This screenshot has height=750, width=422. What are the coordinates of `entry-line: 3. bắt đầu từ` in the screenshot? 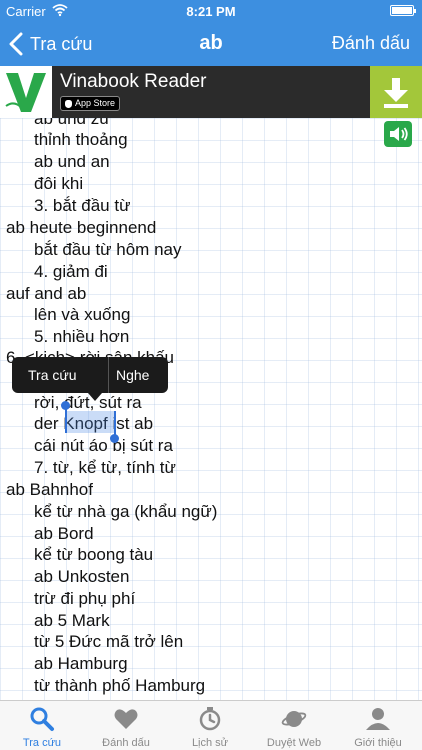 It's located at (82, 205).